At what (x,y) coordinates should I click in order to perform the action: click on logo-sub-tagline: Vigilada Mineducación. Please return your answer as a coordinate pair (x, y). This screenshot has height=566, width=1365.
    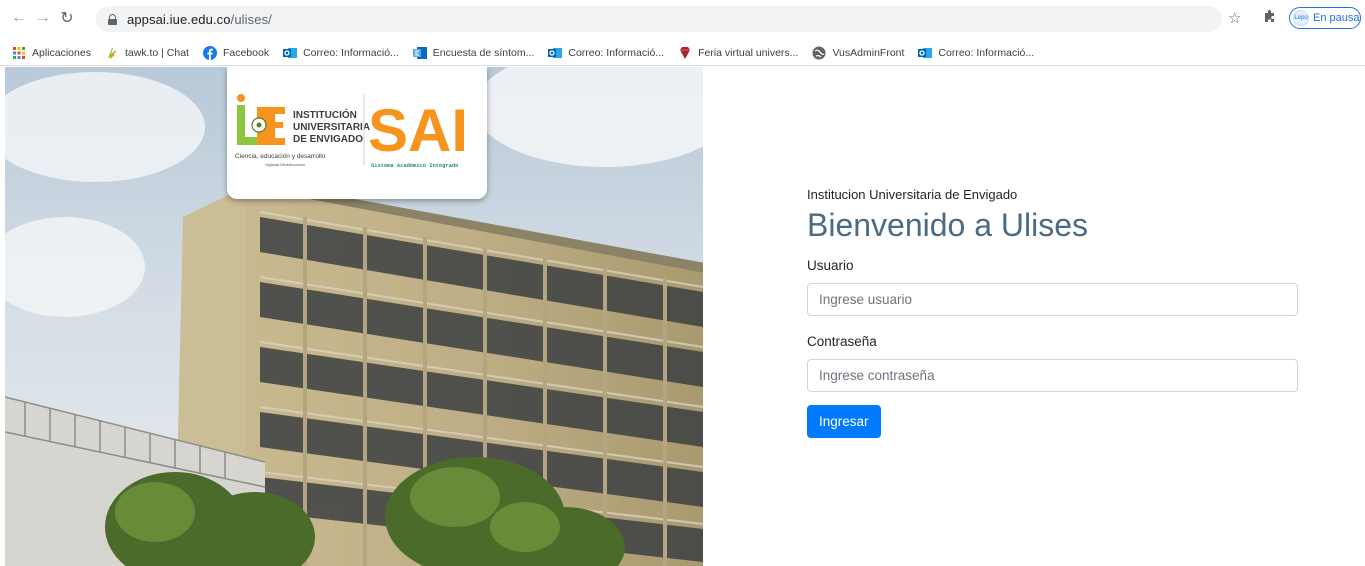
    Looking at the image, I should click on (285, 164).